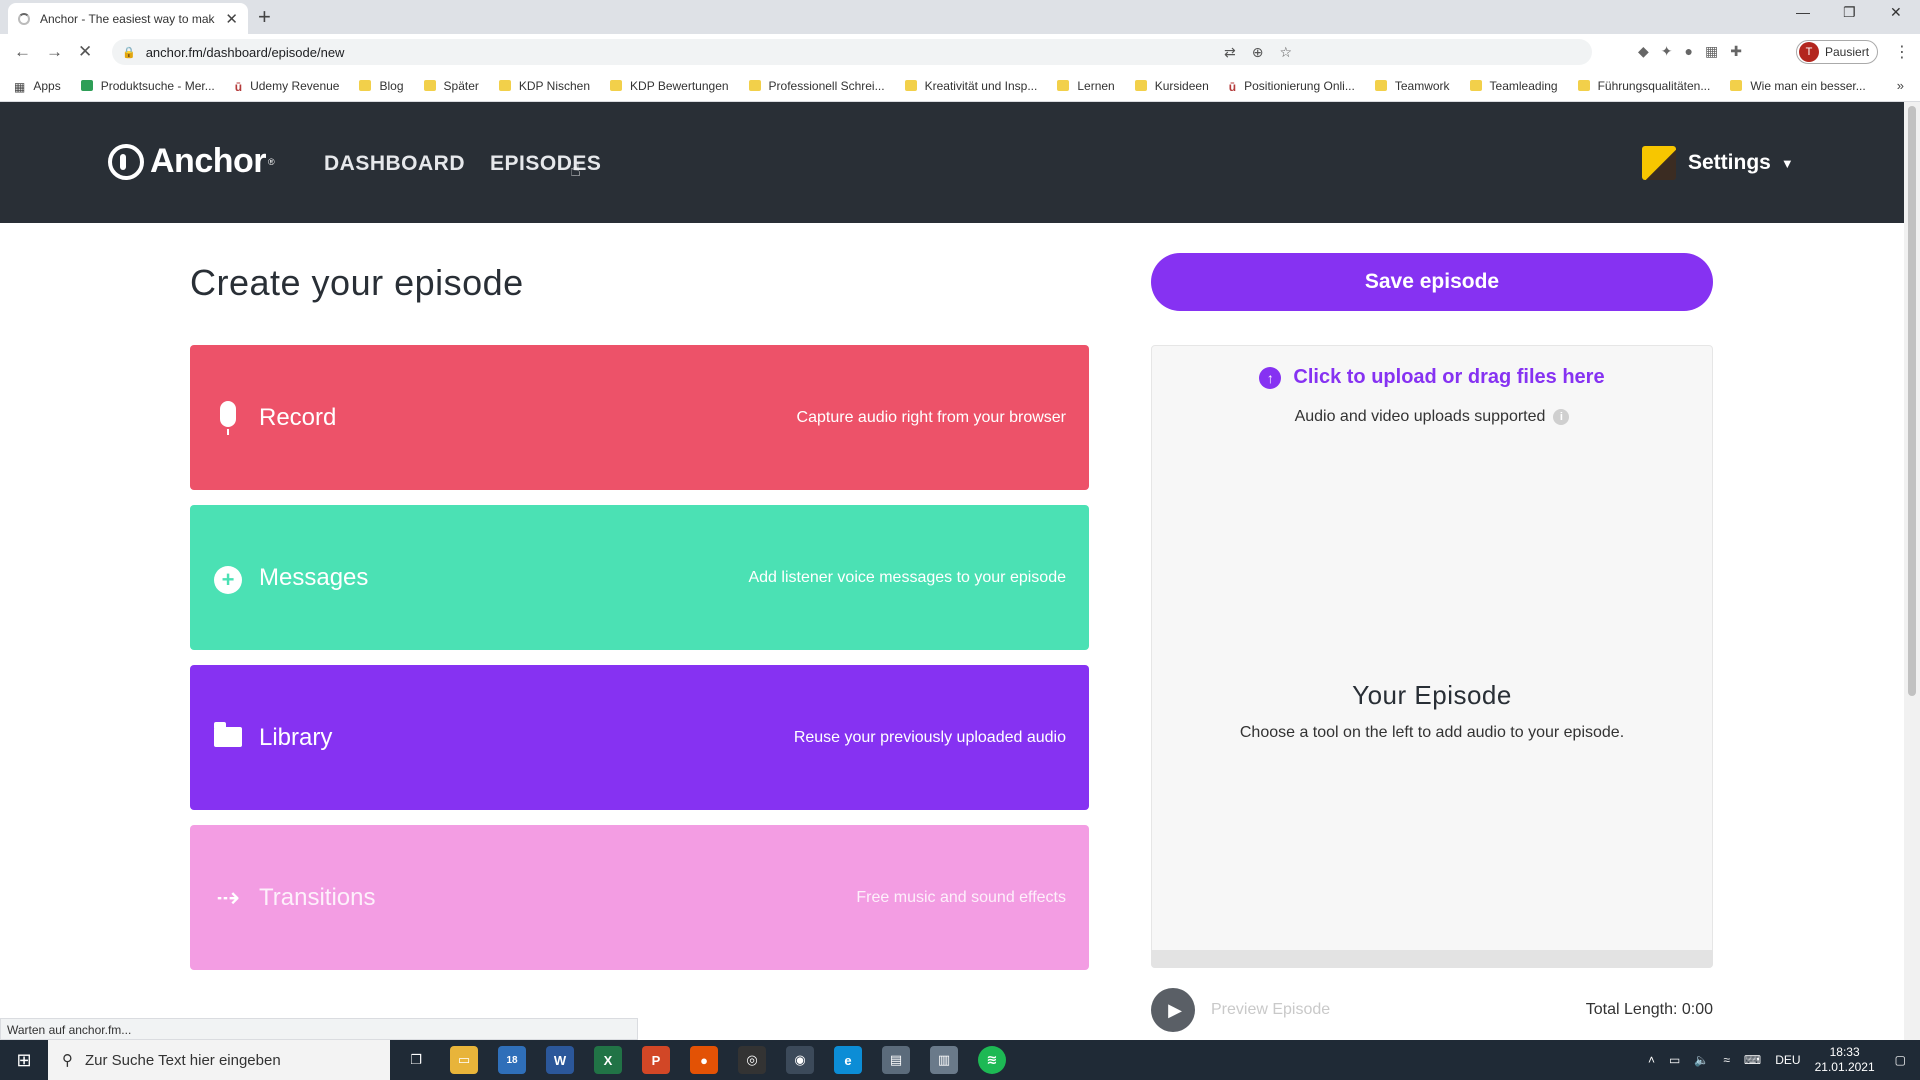 Image resolution: width=1920 pixels, height=1080 pixels. Describe the element at coordinates (228, 578) in the screenshot. I see `add-message-icon: +` at that location.